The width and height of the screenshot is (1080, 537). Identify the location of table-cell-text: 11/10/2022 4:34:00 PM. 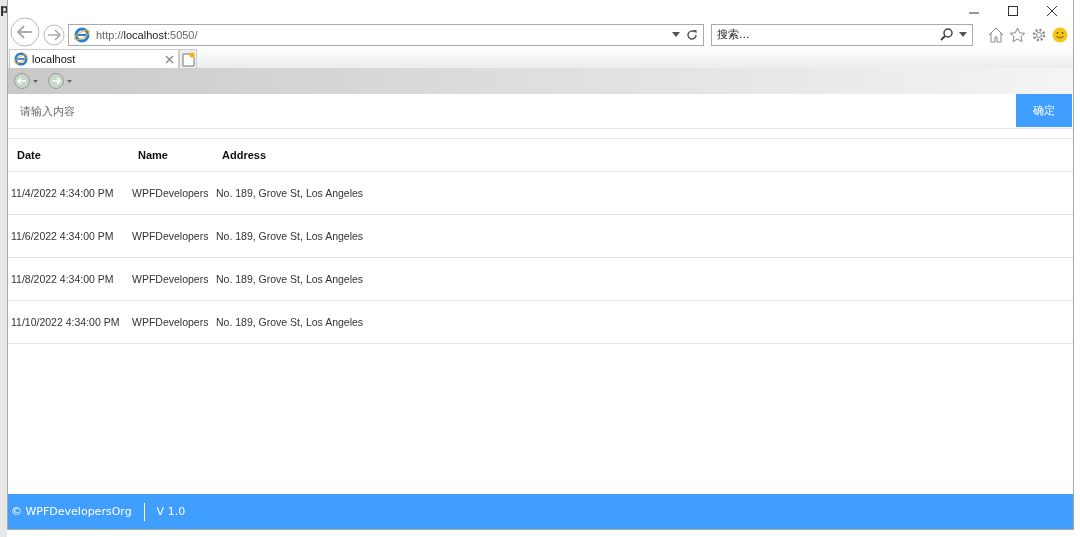
(65, 322).